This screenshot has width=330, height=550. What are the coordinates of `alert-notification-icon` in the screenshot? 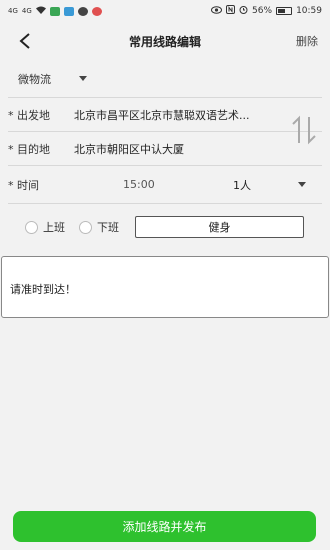 It's located at (96, 11).